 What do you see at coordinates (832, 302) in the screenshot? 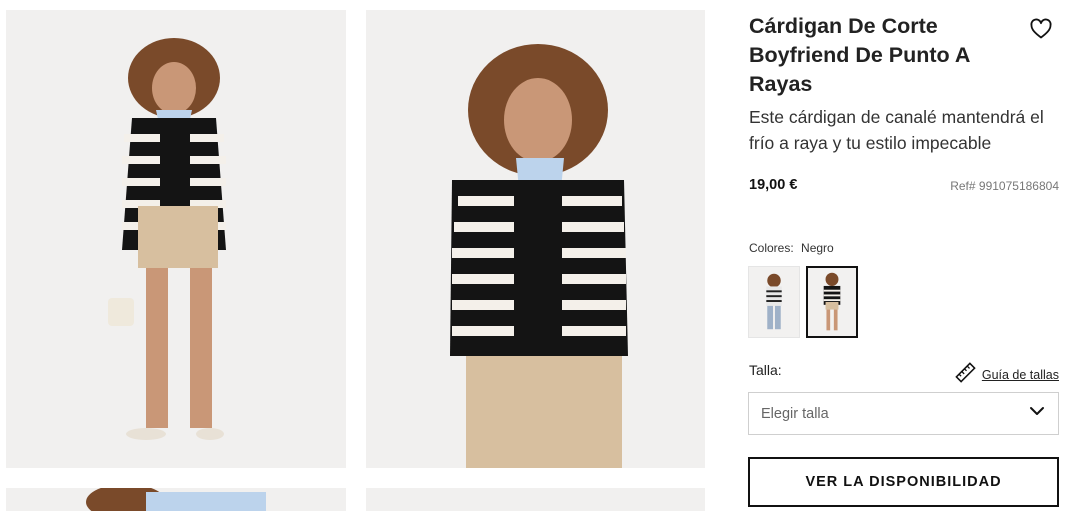
I see `color-swatch-black` at bounding box center [832, 302].